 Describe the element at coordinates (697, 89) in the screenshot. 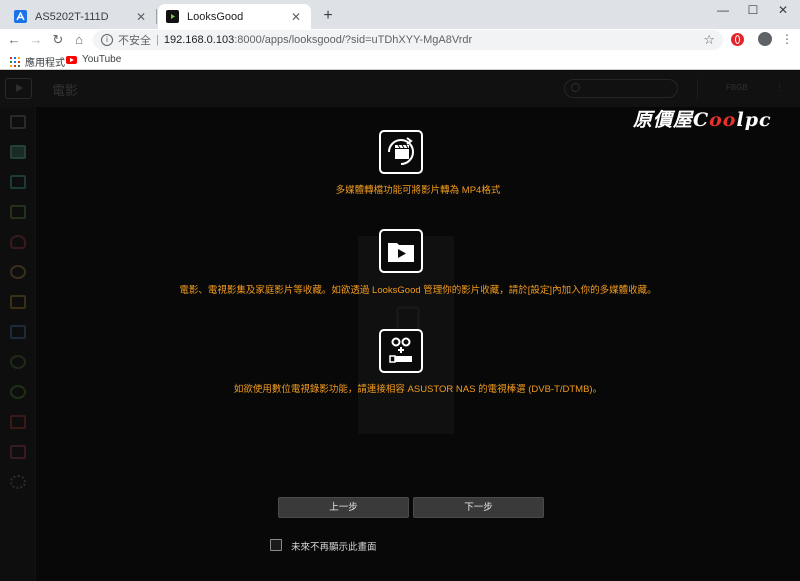

I see `header-divider` at that location.